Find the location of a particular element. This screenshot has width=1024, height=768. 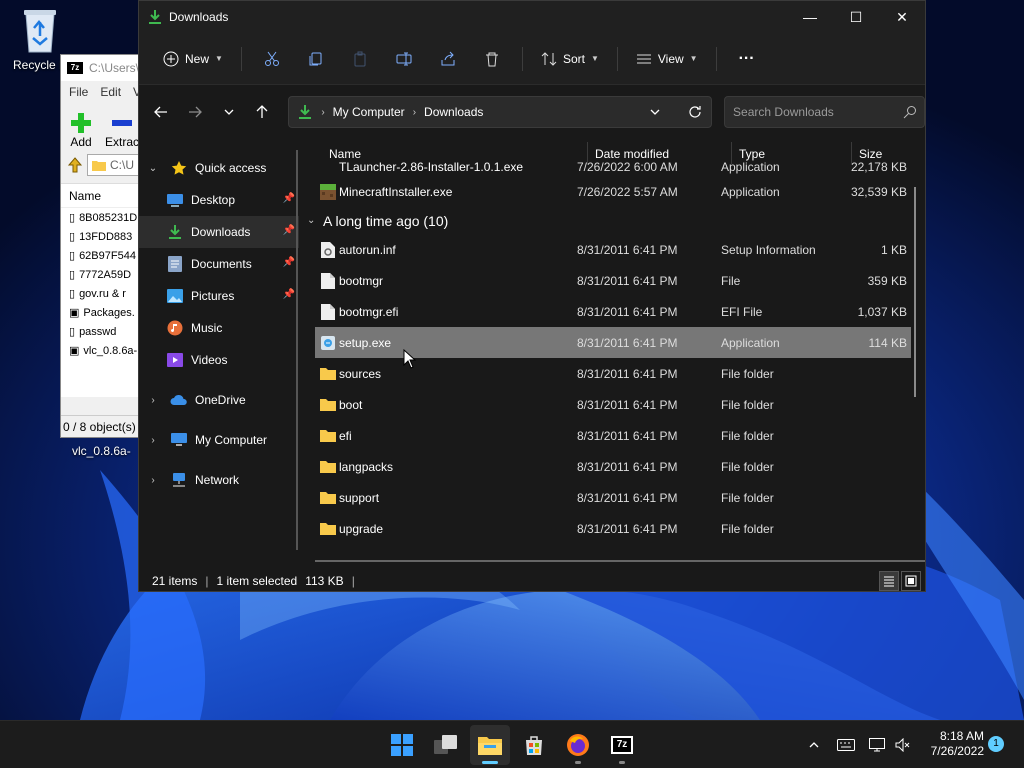

address-bar: › My Computer › Downloads is located at coordinates (500, 112).